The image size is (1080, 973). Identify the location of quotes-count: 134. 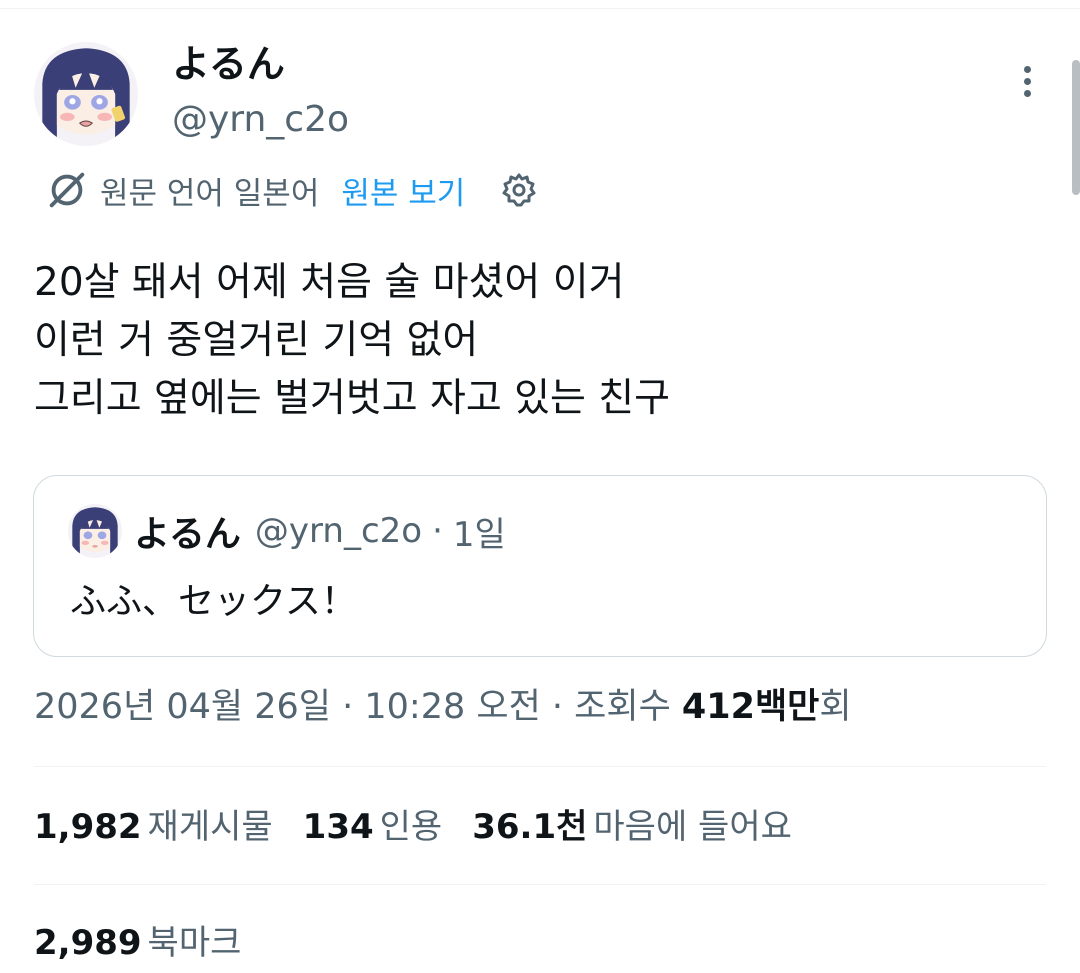
(338, 827).